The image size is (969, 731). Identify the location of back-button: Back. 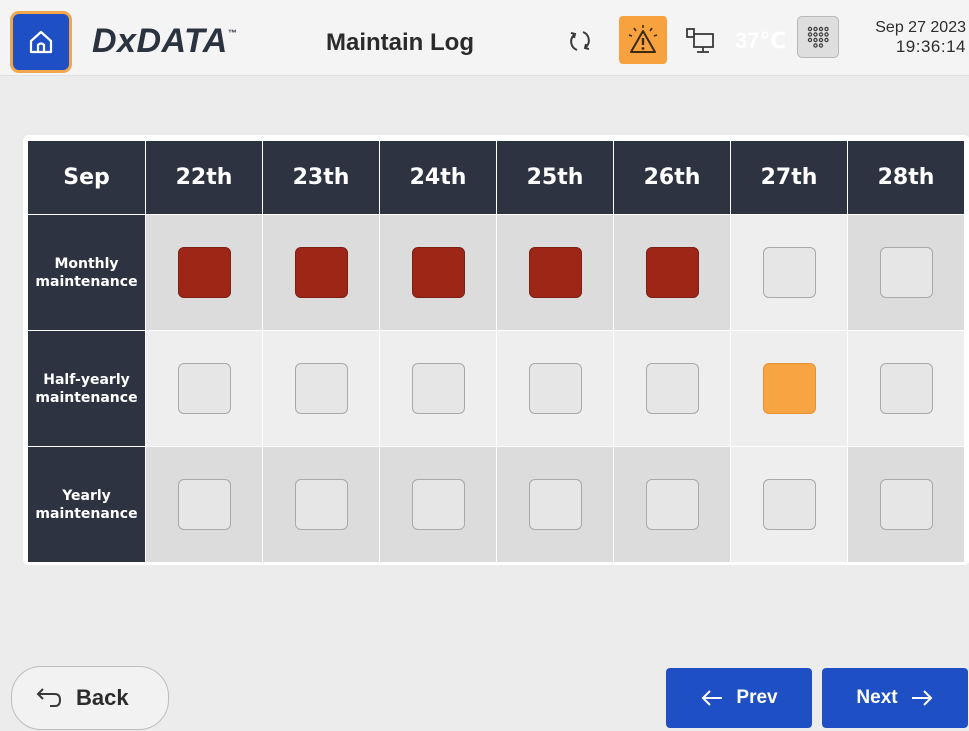
(90, 698).